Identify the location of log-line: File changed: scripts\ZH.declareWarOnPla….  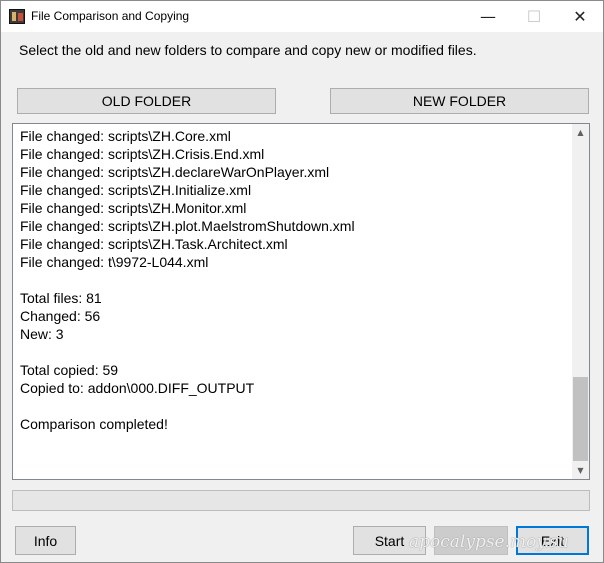
(175, 172).